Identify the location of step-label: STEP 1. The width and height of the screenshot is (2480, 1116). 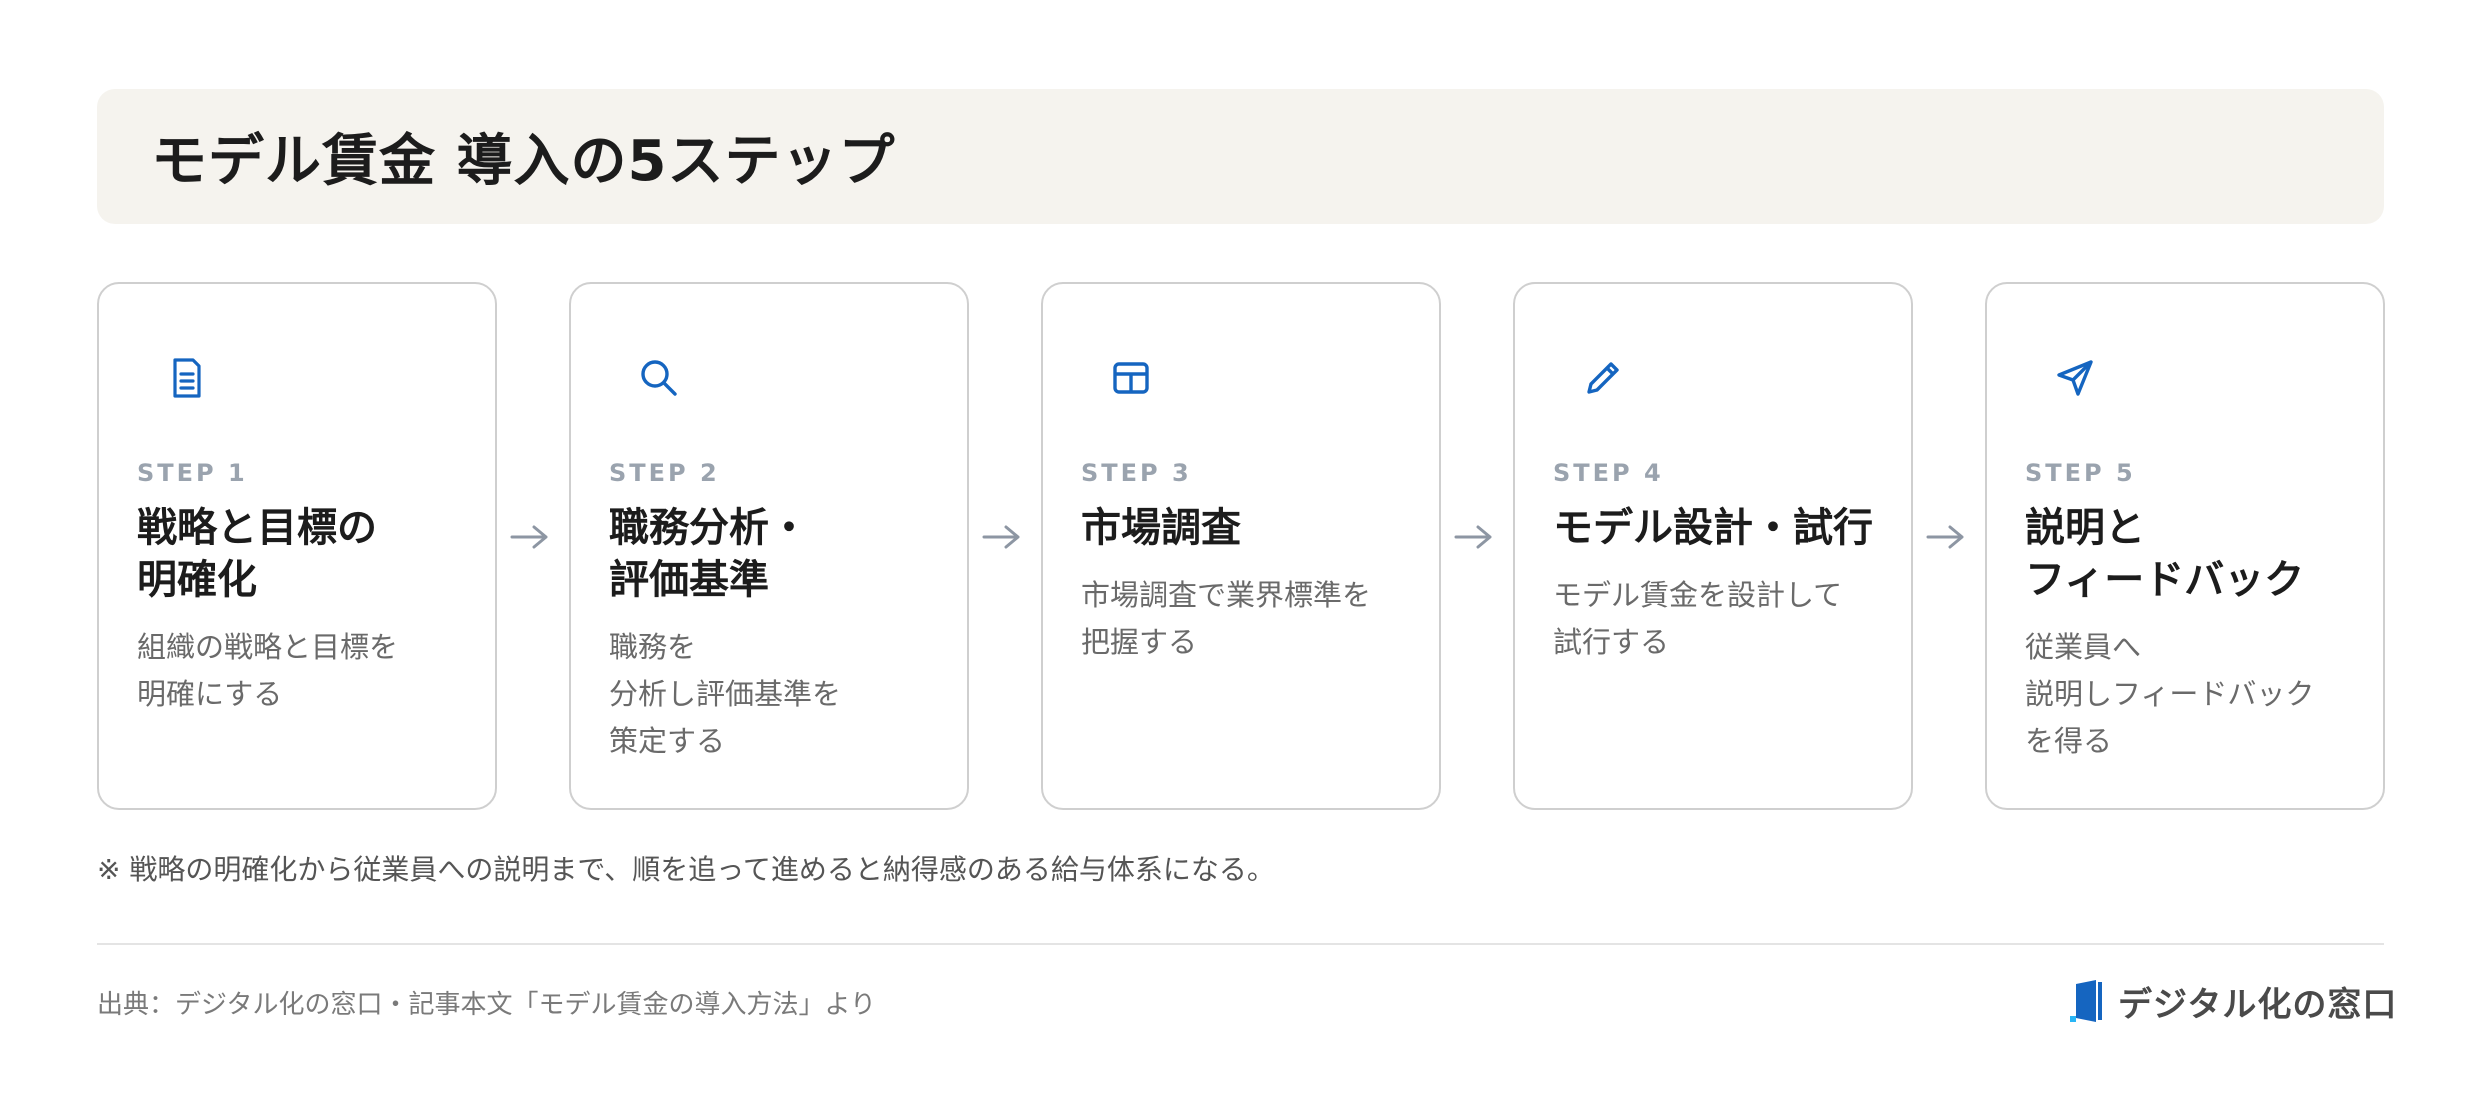
(192, 473).